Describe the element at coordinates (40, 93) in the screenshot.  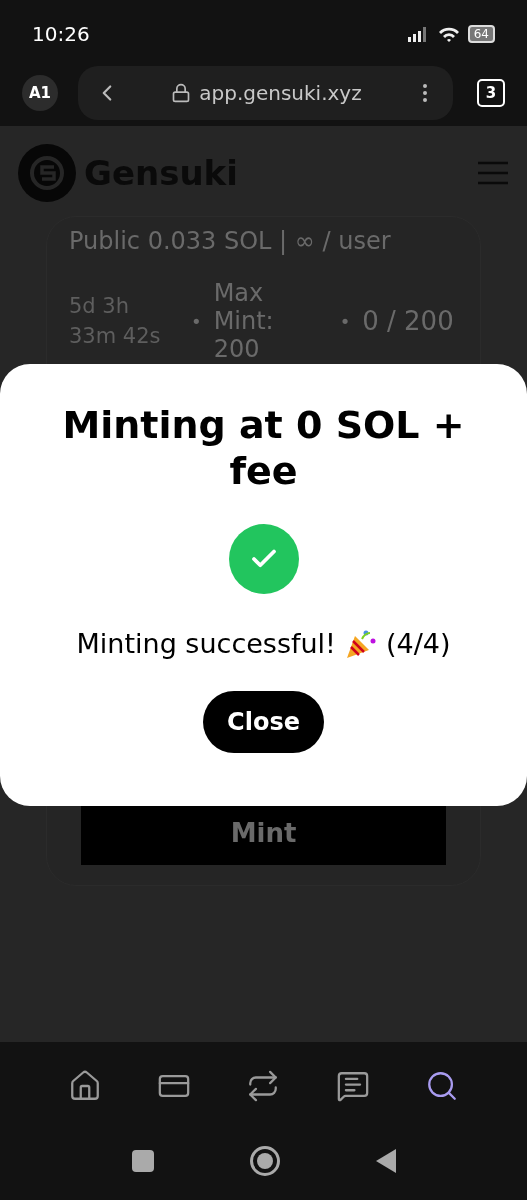
I see `profile-avatar: A1` at that location.